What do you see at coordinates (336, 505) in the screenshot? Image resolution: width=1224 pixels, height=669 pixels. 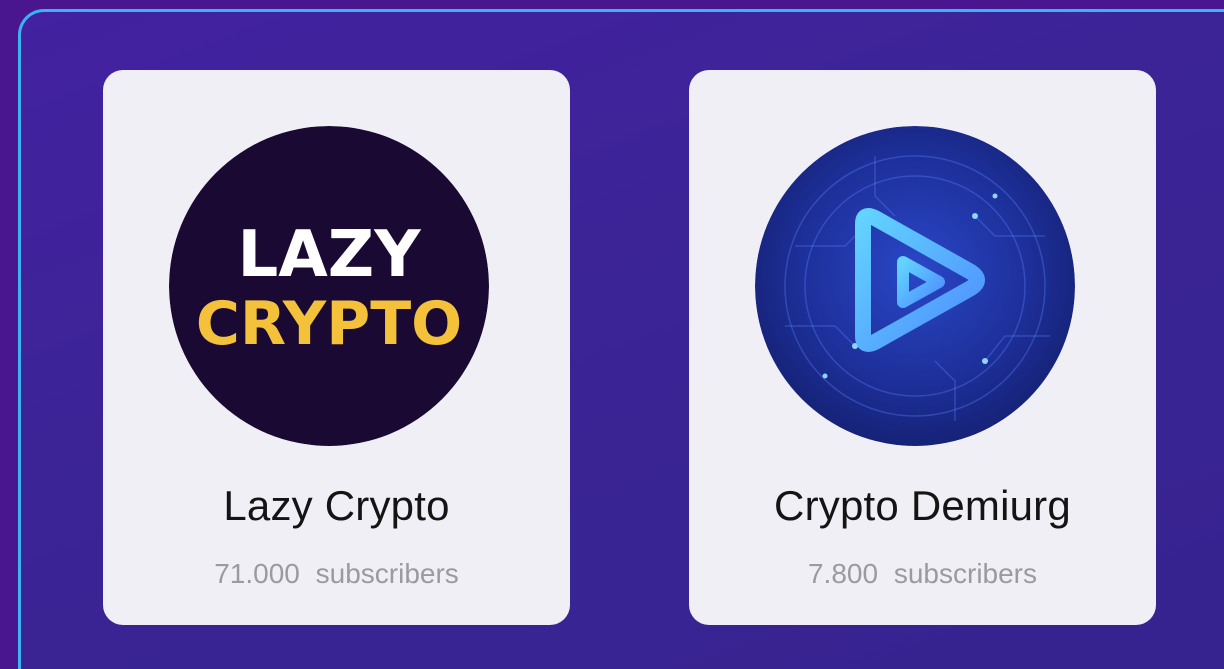 I see `channel-name: Lazy Crypto` at bounding box center [336, 505].